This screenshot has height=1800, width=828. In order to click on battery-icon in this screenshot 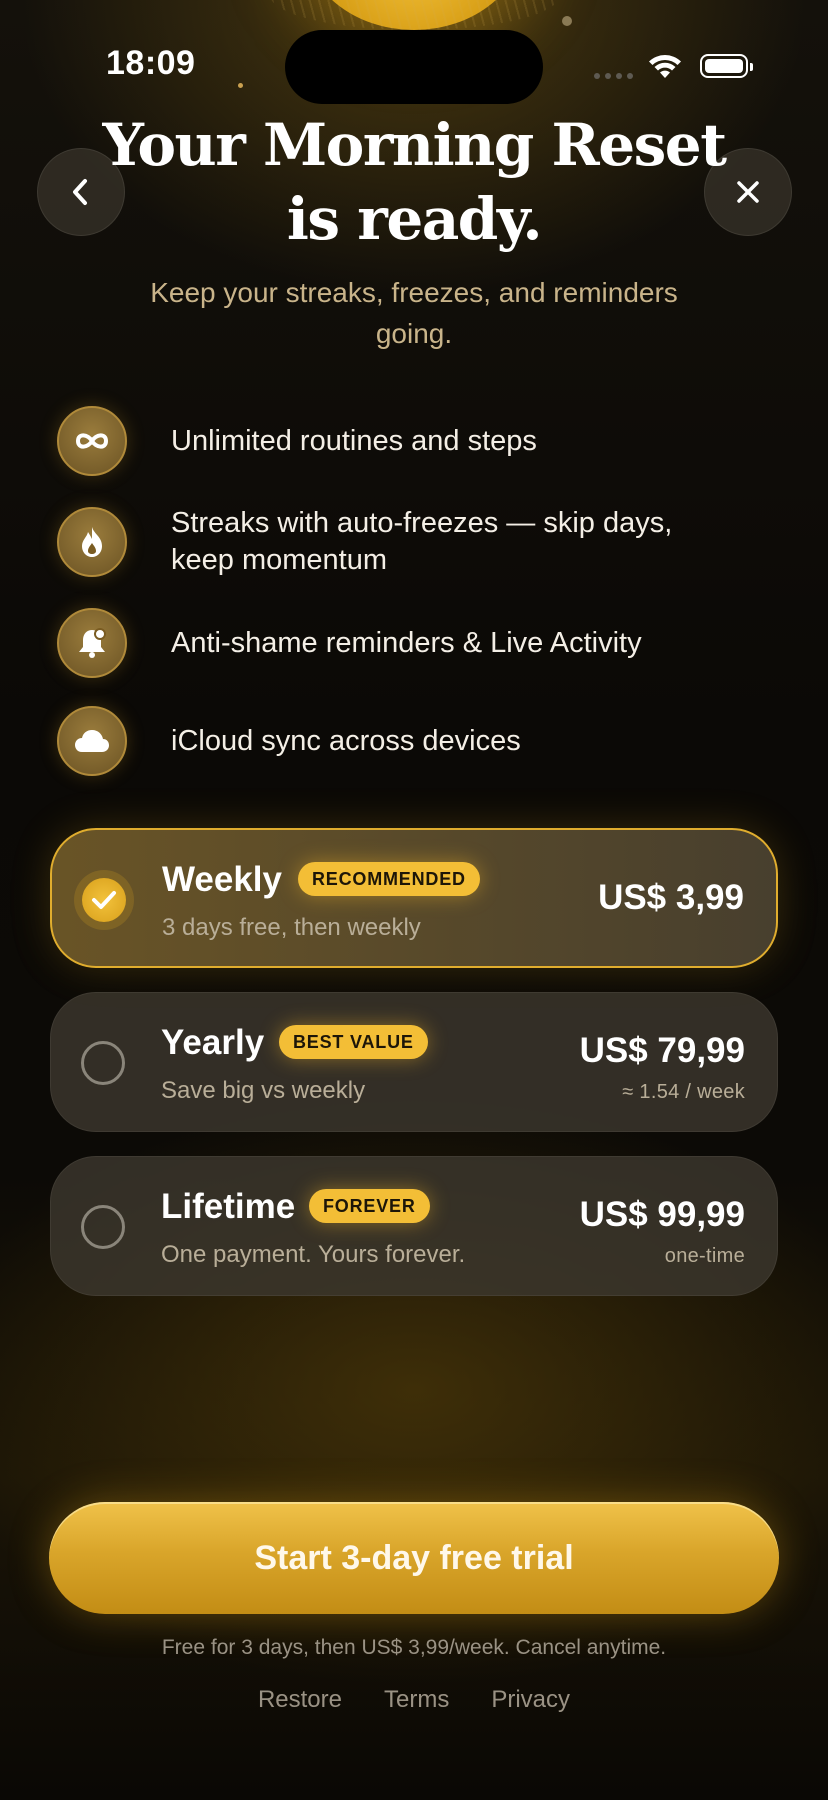, I will do `click(726, 66)`.